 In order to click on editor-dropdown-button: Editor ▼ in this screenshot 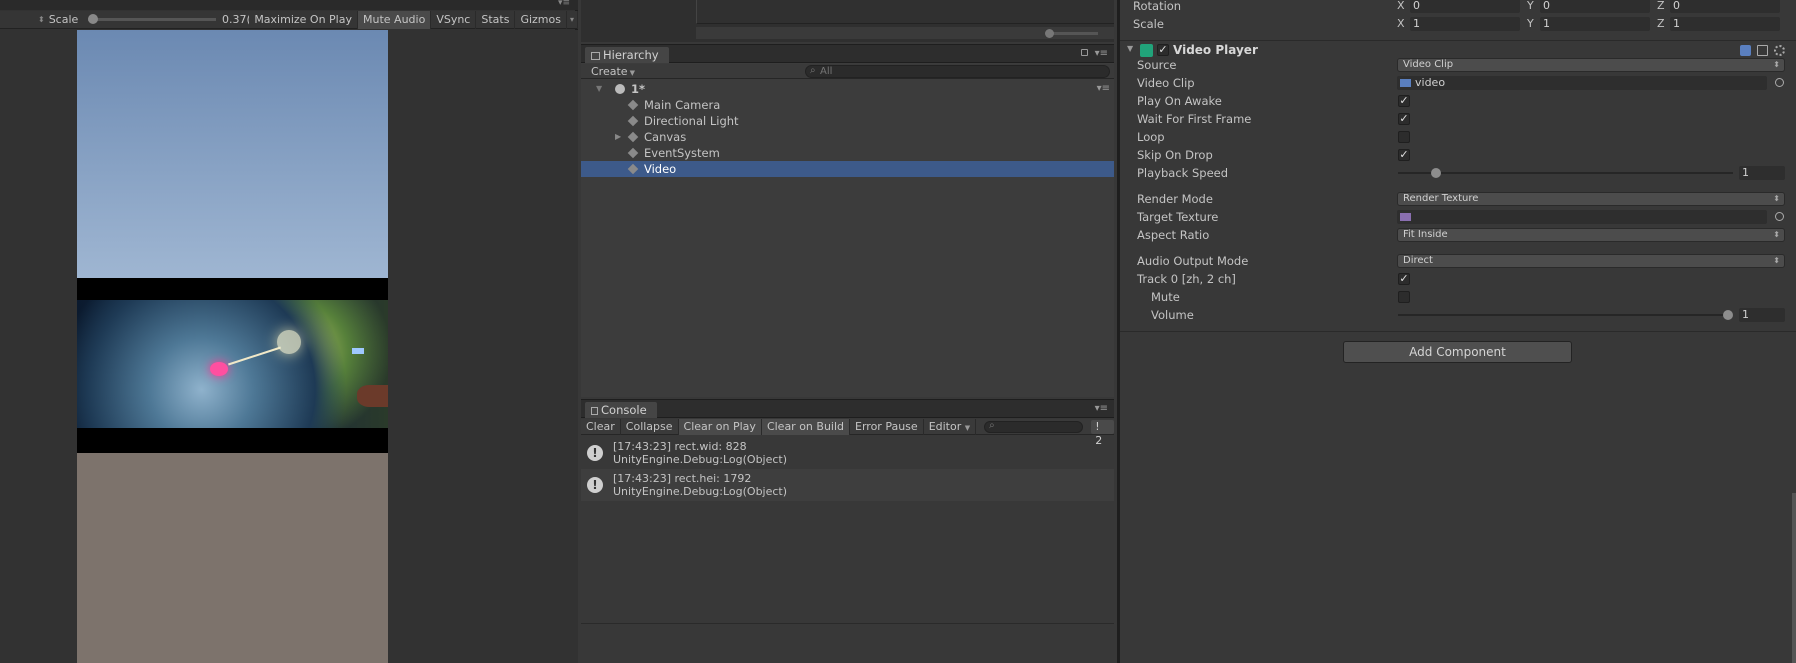, I will do `click(950, 426)`.